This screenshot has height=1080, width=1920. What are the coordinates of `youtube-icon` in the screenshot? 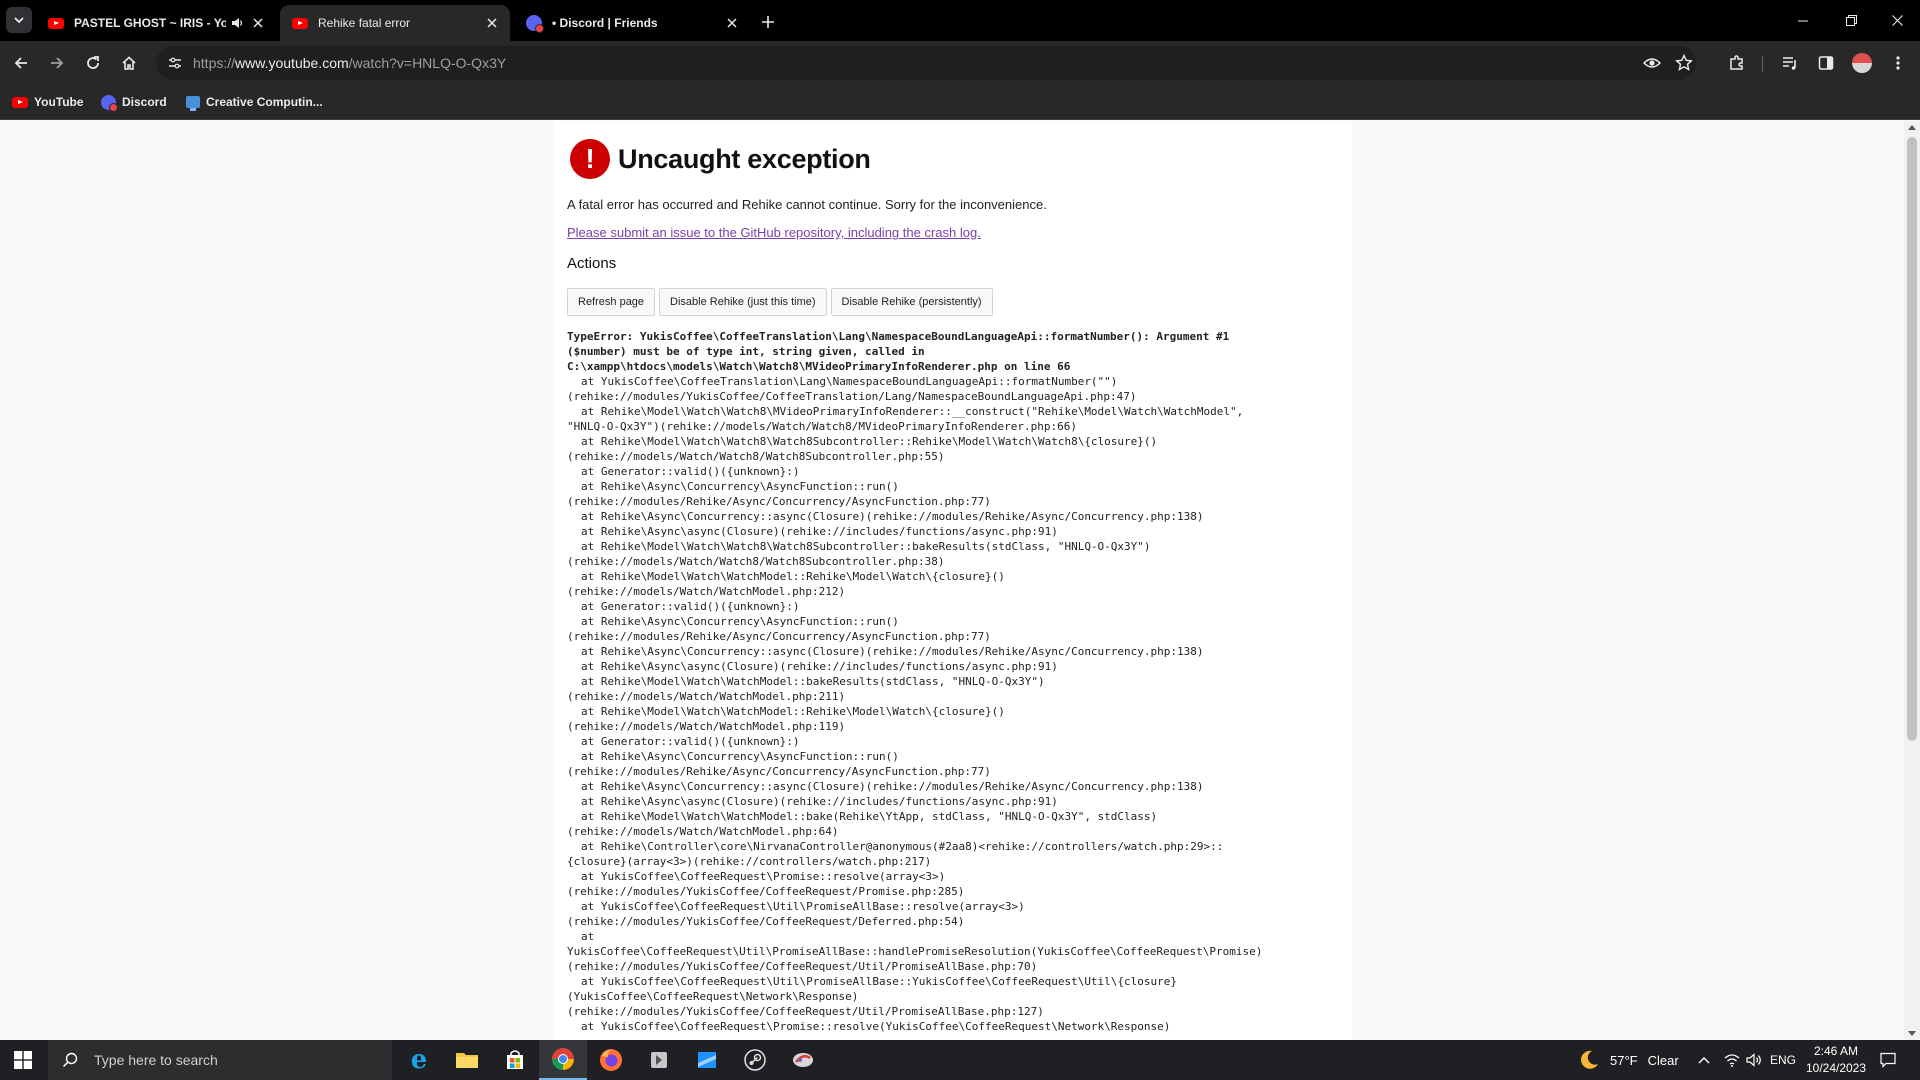 It's located at (300, 23).